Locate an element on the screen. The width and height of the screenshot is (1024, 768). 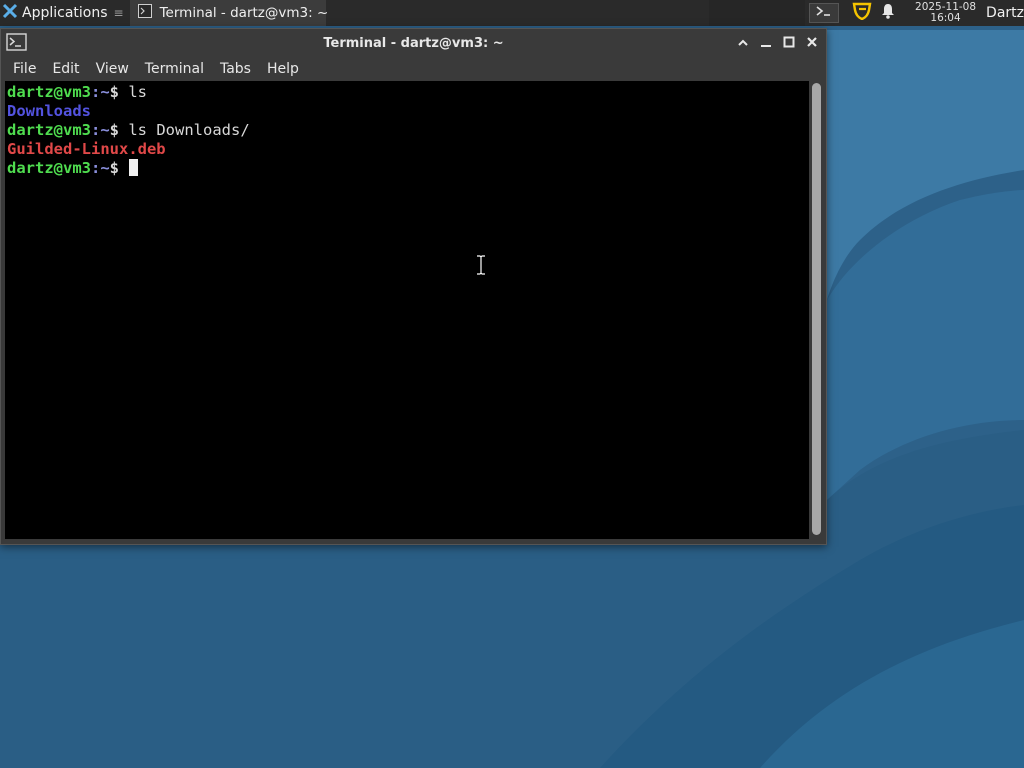
clock-time: 16:04 is located at coordinates (945, 18).